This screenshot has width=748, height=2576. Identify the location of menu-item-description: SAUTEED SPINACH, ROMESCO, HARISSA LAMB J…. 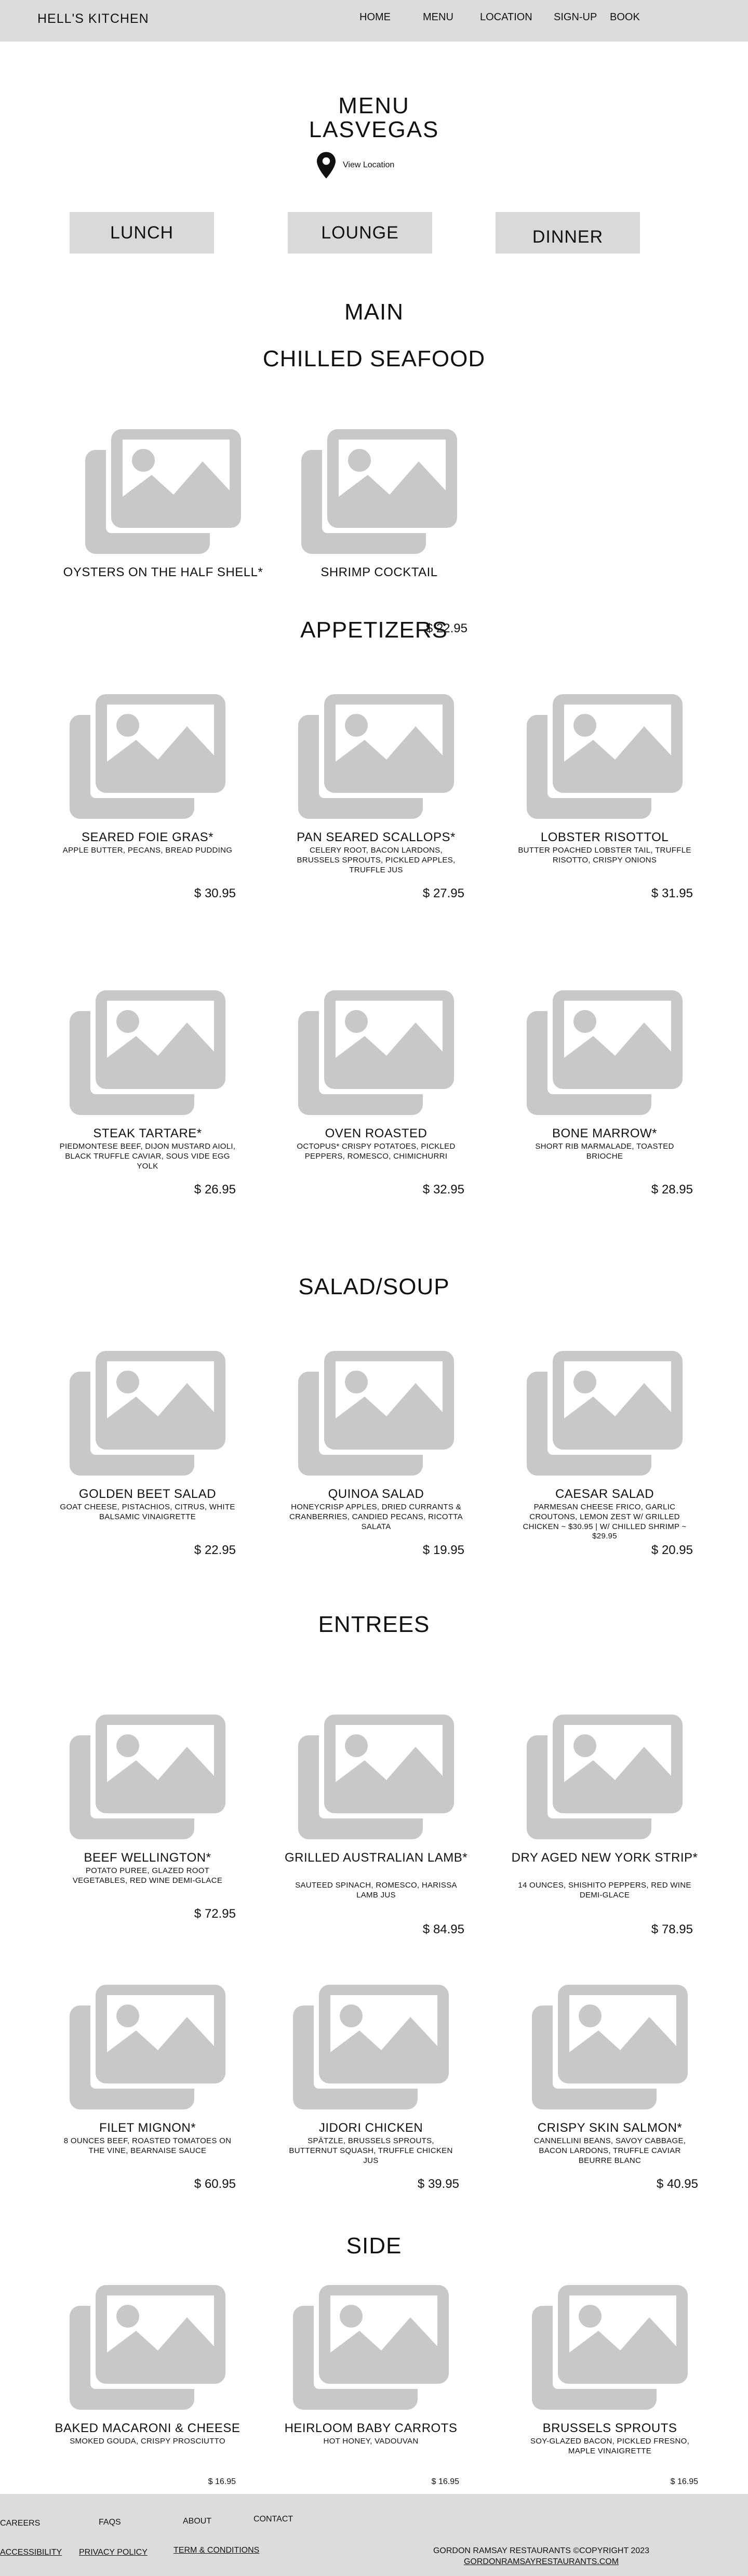
(376, 1890).